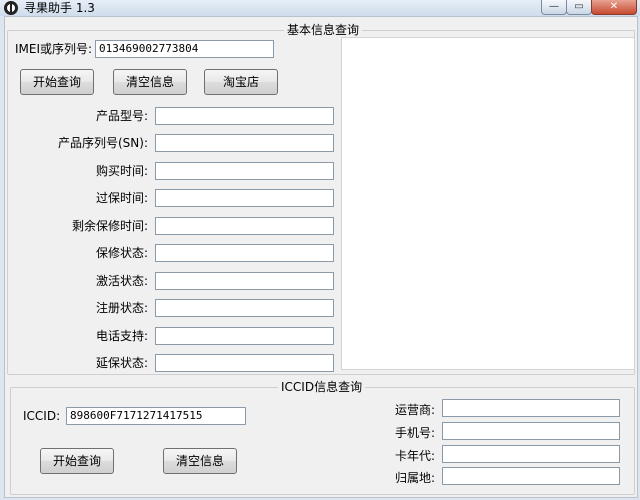 This screenshot has height=500, width=640. I want to click on iccid-label: ICCID:, so click(42, 416).